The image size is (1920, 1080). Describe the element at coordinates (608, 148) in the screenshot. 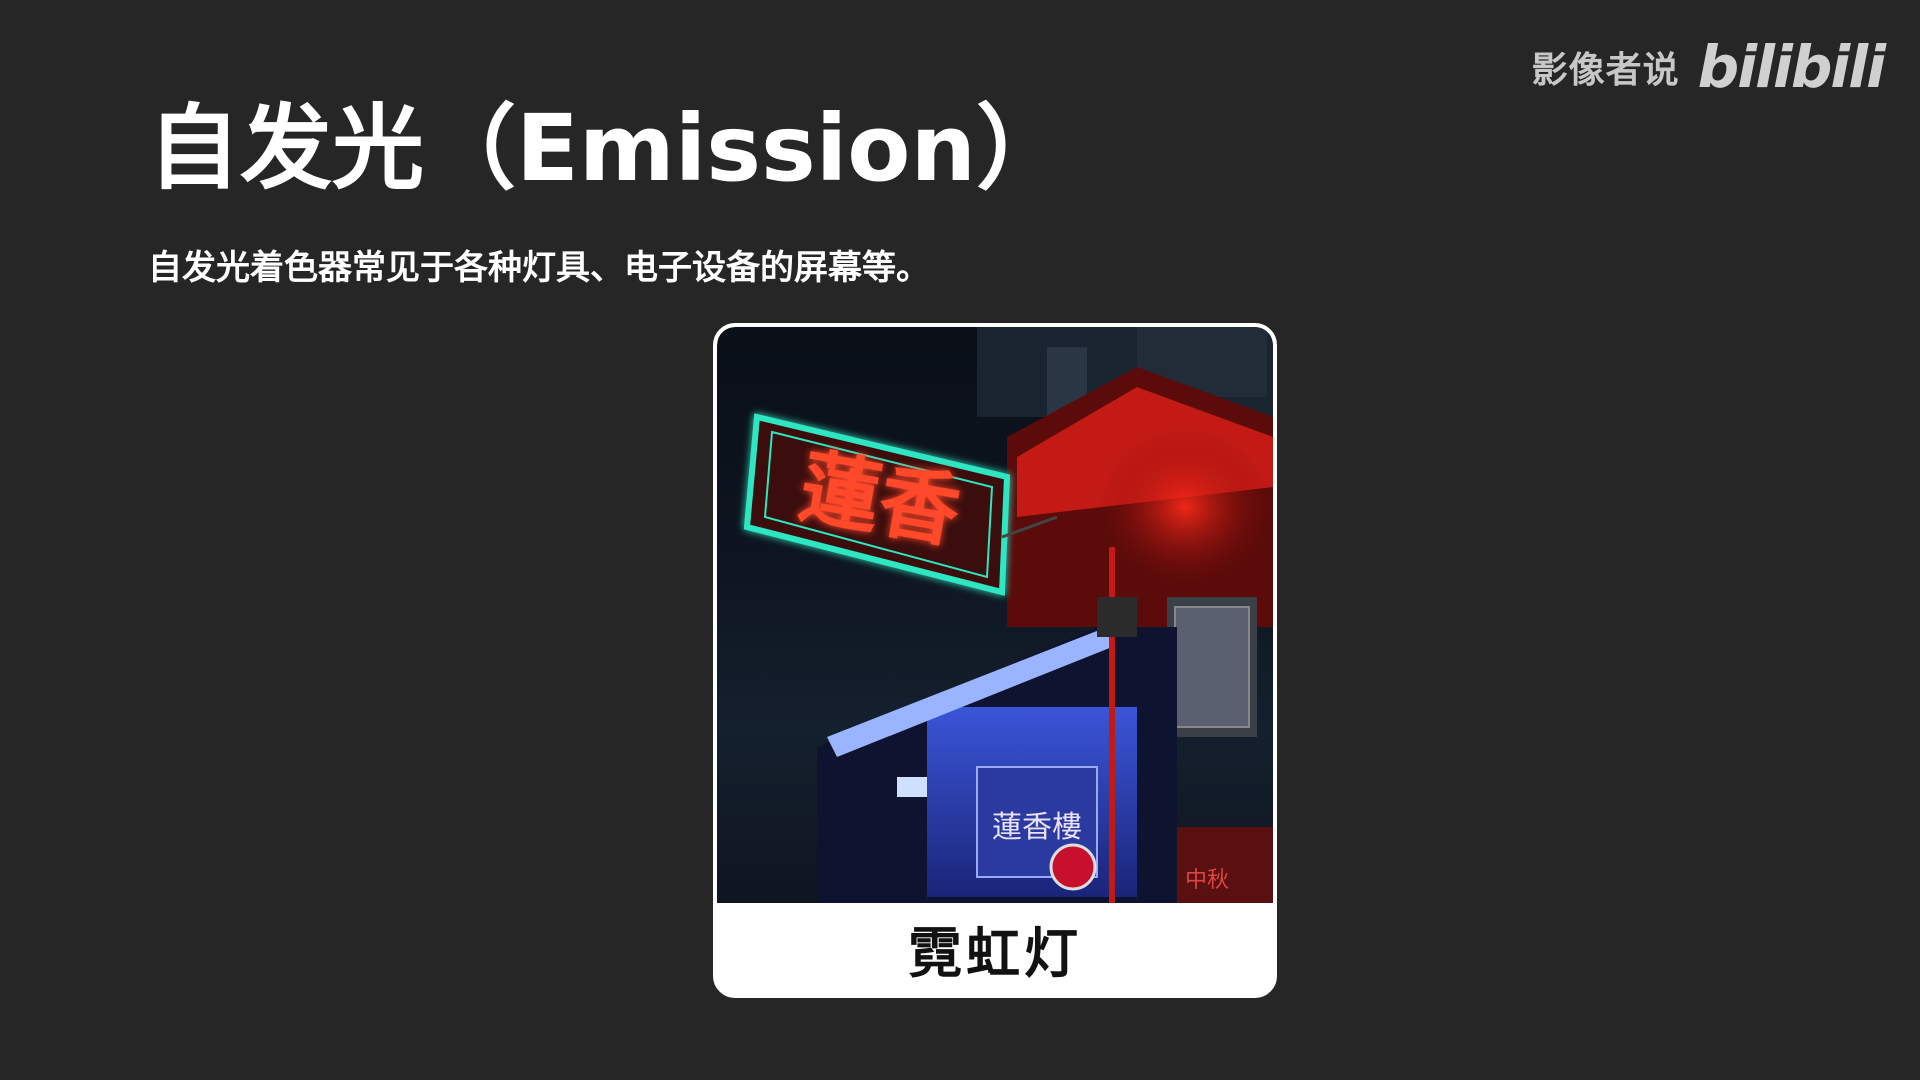

I see `slide-title: 自发光（Emission）` at that location.